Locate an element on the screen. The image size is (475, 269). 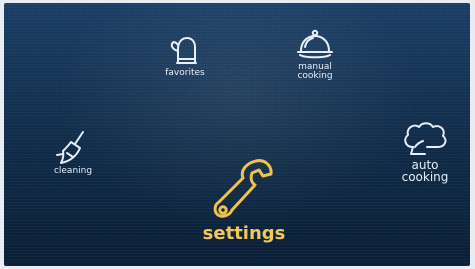
favorites-button: favorites is located at coordinates (185, 55).